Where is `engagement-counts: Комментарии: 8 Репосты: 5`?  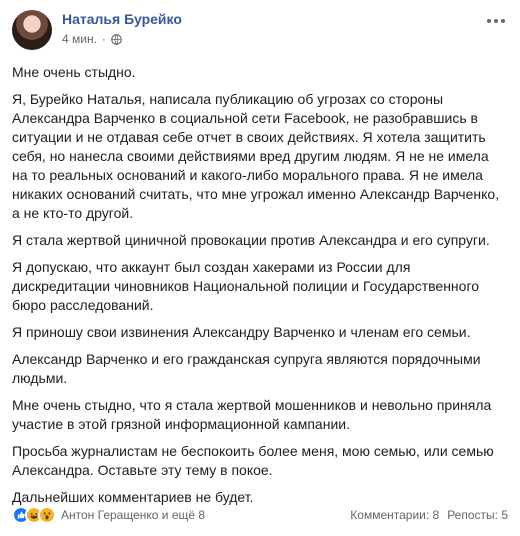 engagement-counts: Комментарии: 8 Репосты: 5 is located at coordinates (429, 515).